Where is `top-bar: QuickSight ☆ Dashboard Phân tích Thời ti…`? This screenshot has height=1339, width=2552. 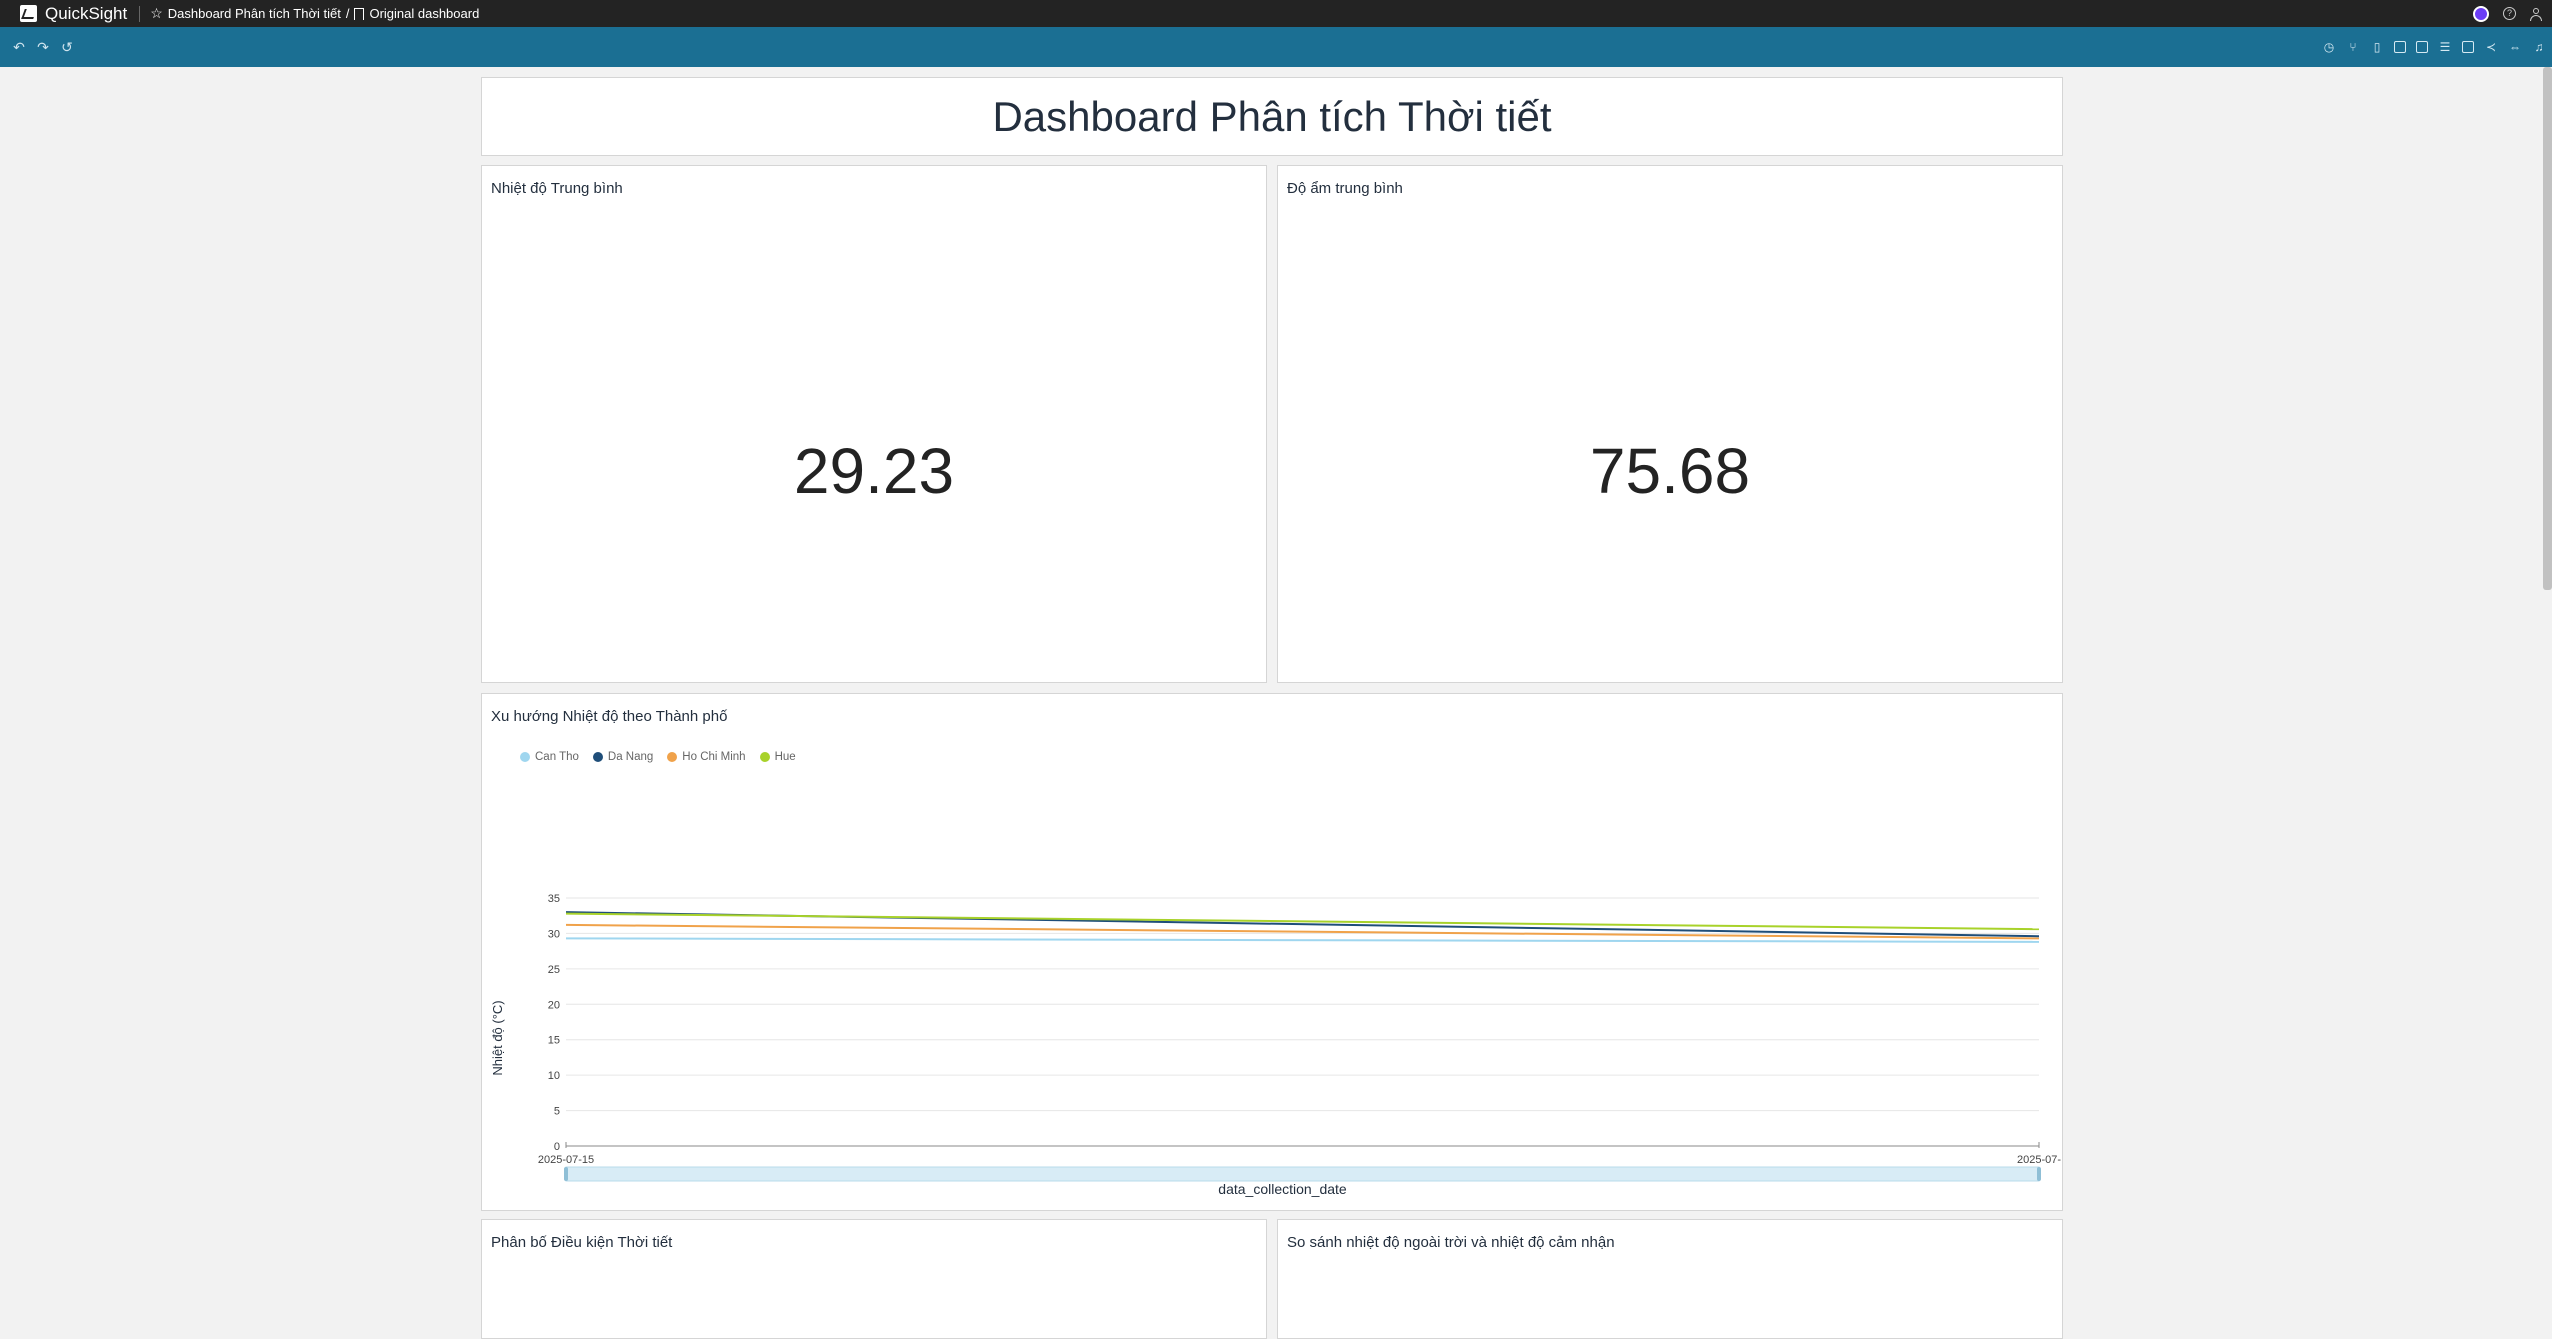
top-bar: QuickSight ☆ Dashboard Phân tích Thời ti… is located at coordinates (1276, 13).